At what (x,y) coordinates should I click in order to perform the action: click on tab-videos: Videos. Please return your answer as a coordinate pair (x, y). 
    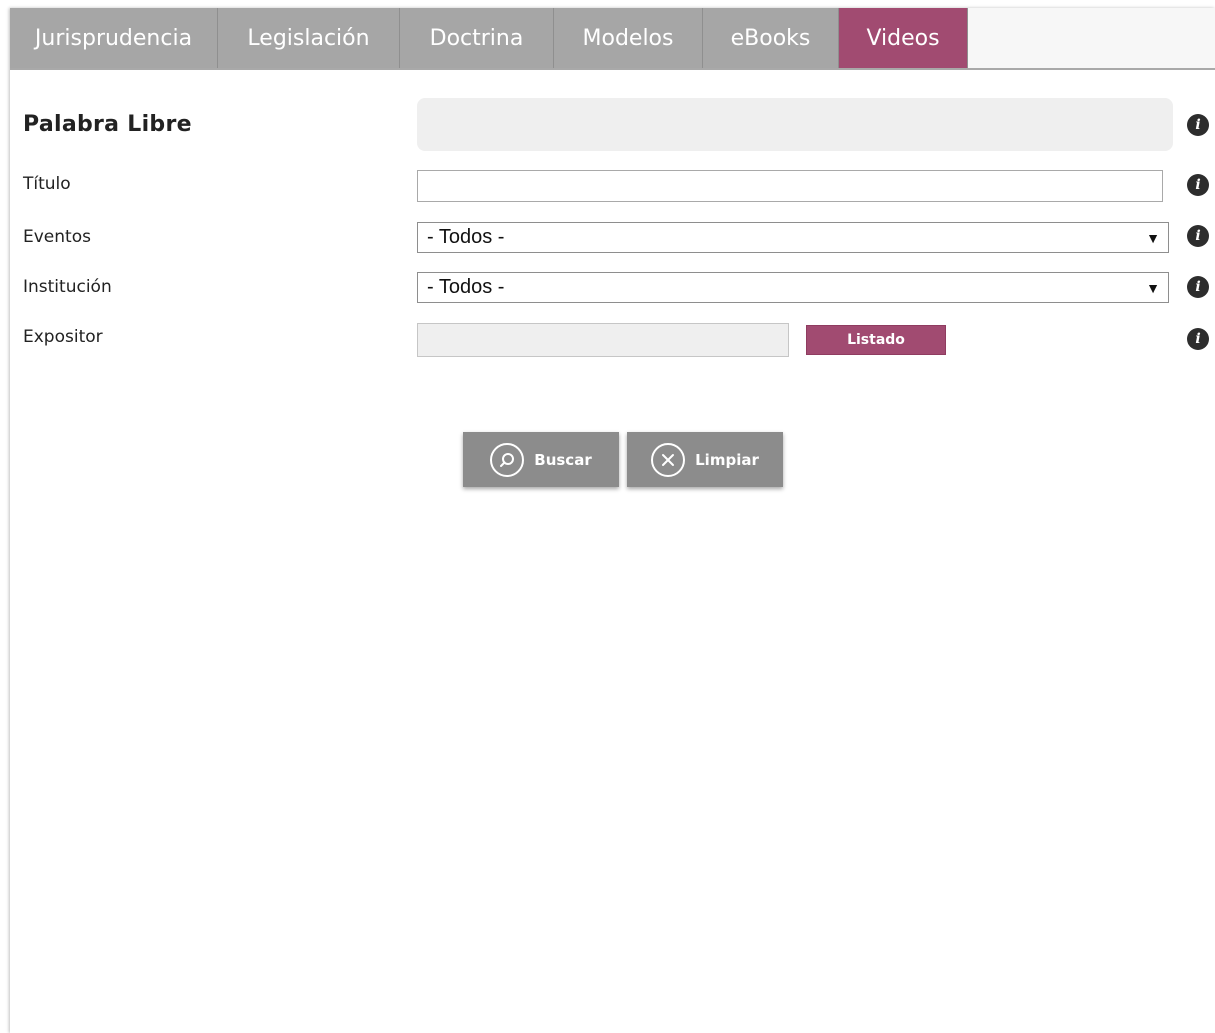
    Looking at the image, I should click on (903, 38).